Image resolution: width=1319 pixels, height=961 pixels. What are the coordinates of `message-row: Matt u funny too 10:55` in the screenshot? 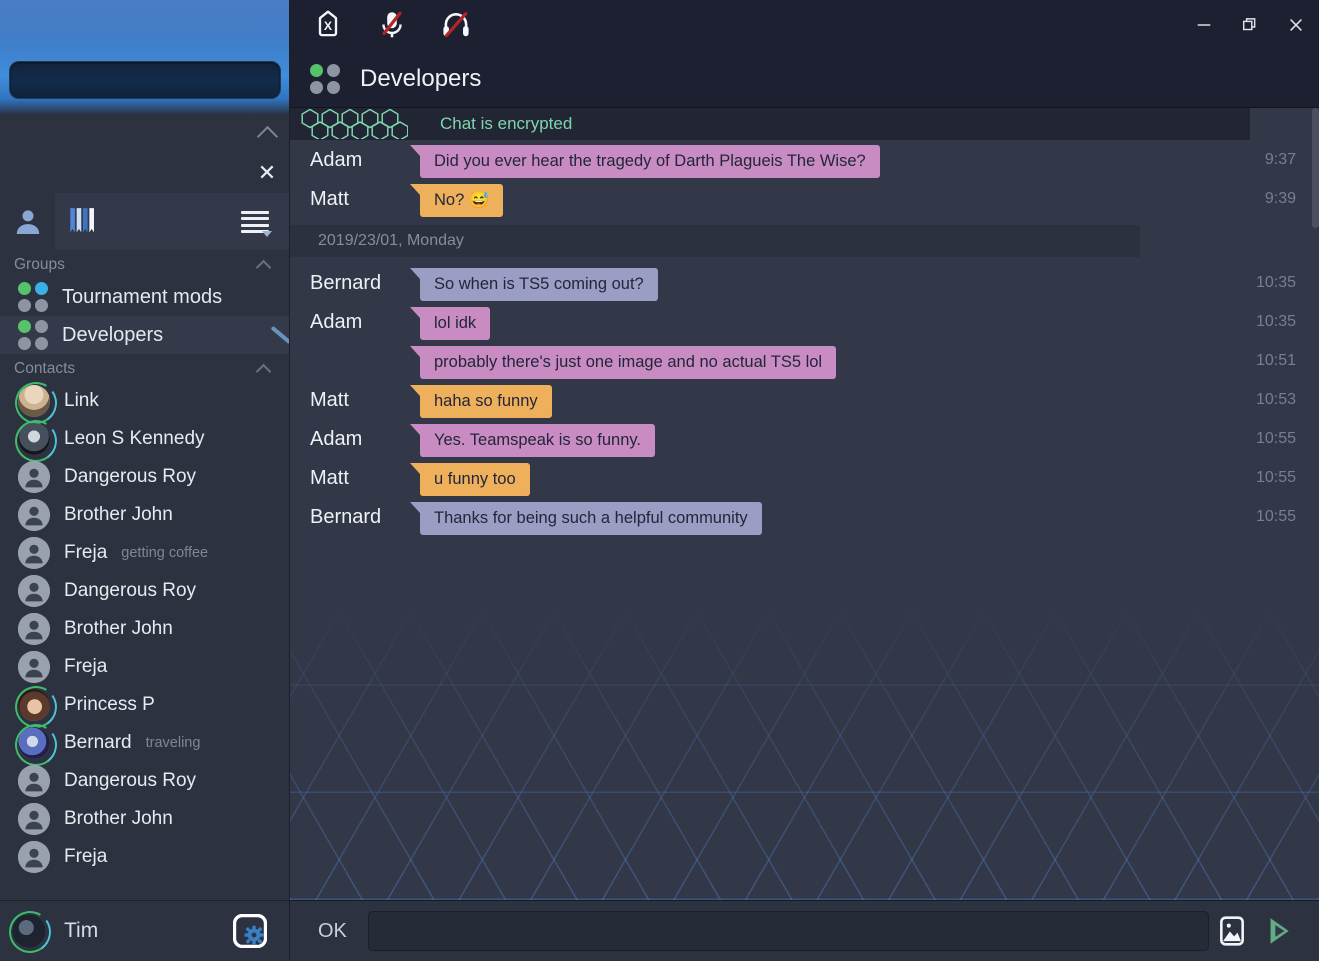 It's located at (804, 477).